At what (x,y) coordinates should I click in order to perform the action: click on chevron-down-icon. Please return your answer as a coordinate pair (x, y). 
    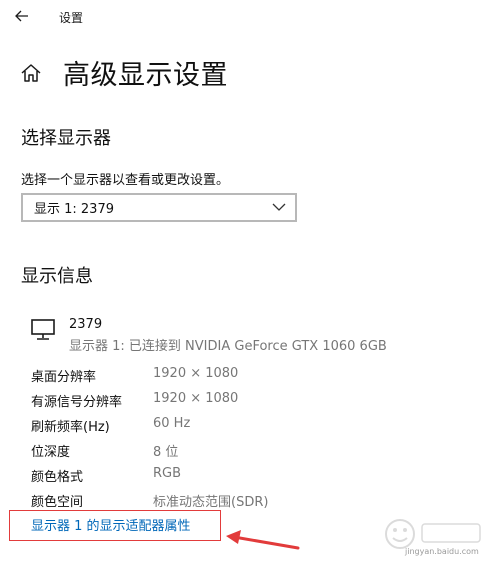
    Looking at the image, I should click on (279, 207).